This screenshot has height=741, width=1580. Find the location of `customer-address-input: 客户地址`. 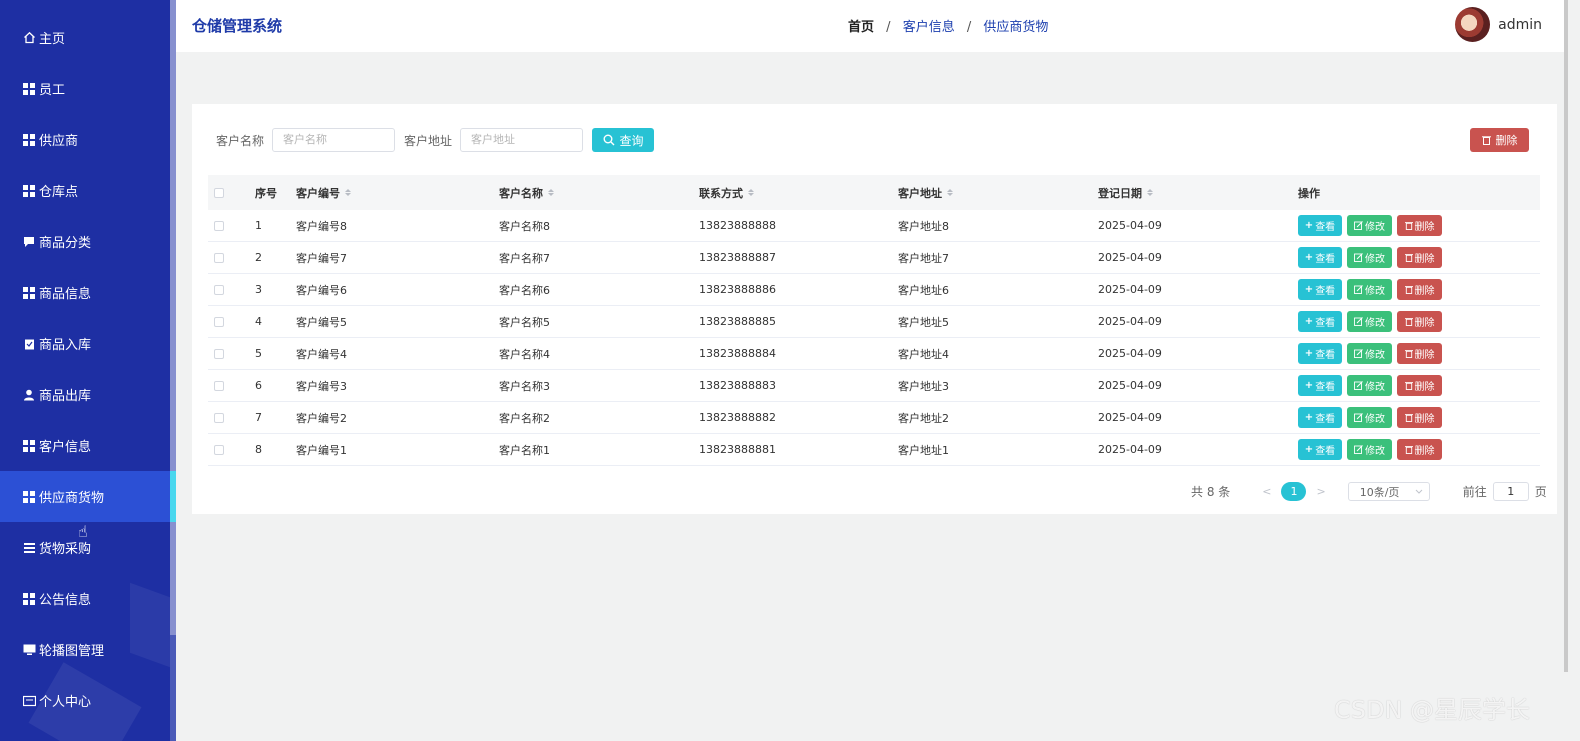

customer-address-input: 客户地址 is located at coordinates (522, 140).